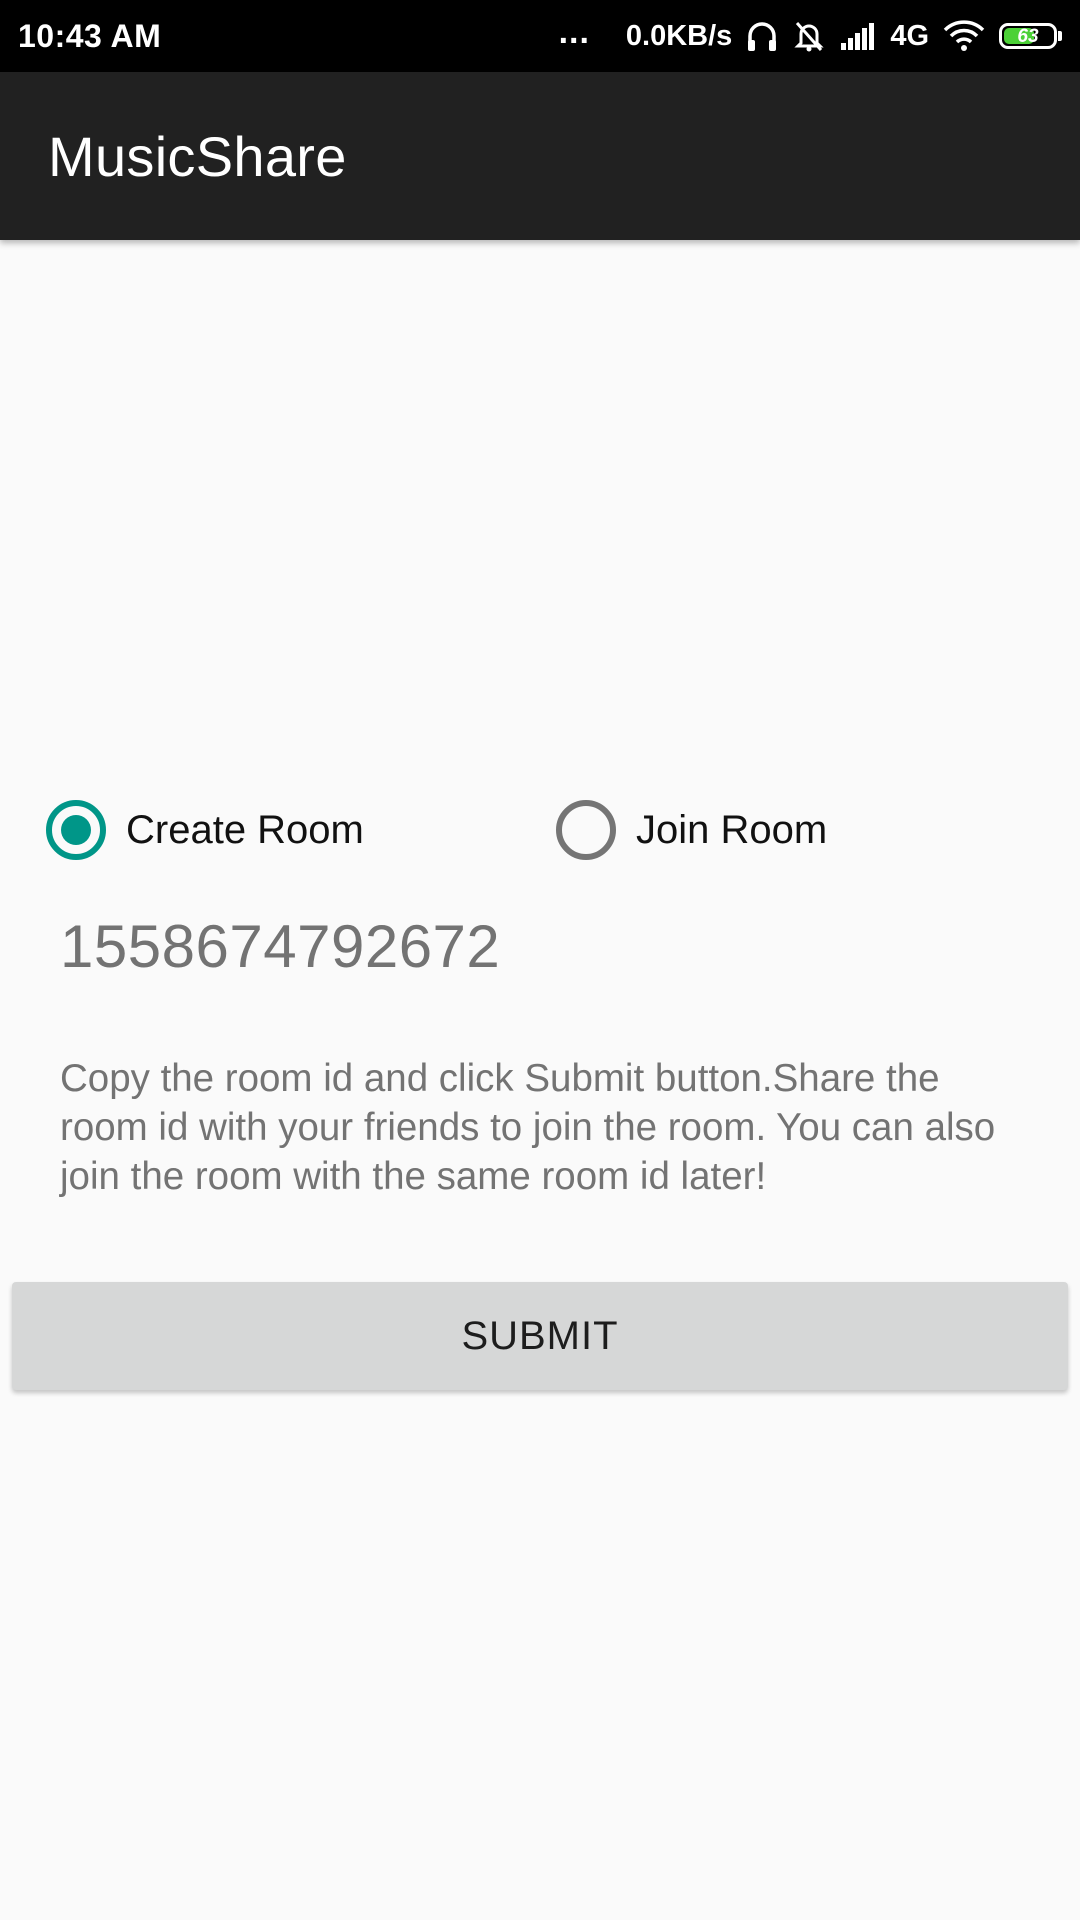 The width and height of the screenshot is (1080, 1920). What do you see at coordinates (858, 36) in the screenshot?
I see `signal-icon` at bounding box center [858, 36].